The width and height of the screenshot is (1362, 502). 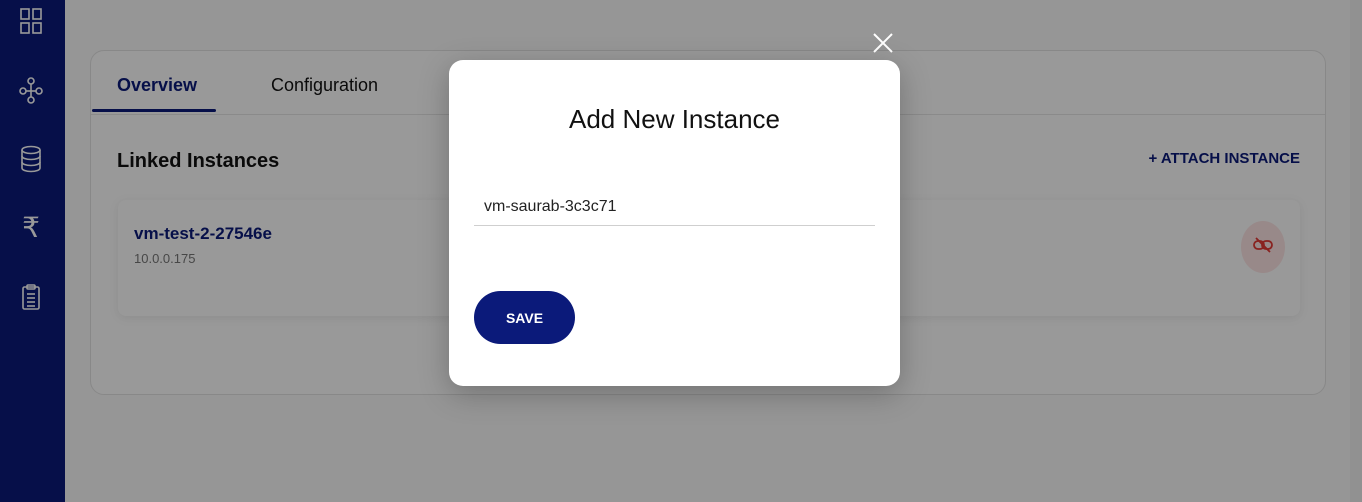 I want to click on close-icon, so click(x=883, y=43).